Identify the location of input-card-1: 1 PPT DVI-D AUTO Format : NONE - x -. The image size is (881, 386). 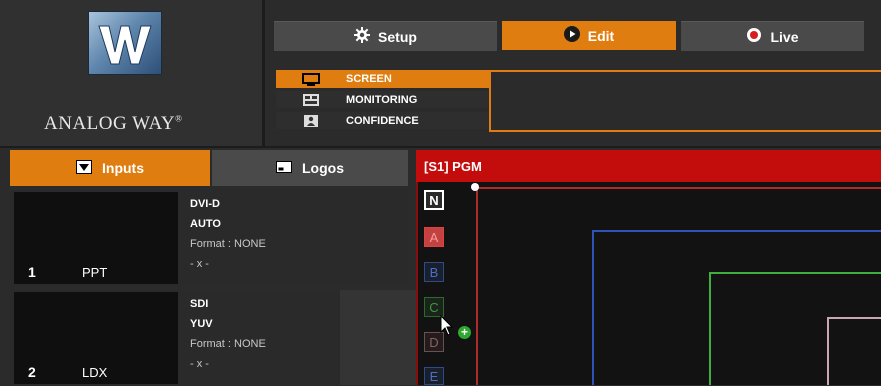
(210, 238).